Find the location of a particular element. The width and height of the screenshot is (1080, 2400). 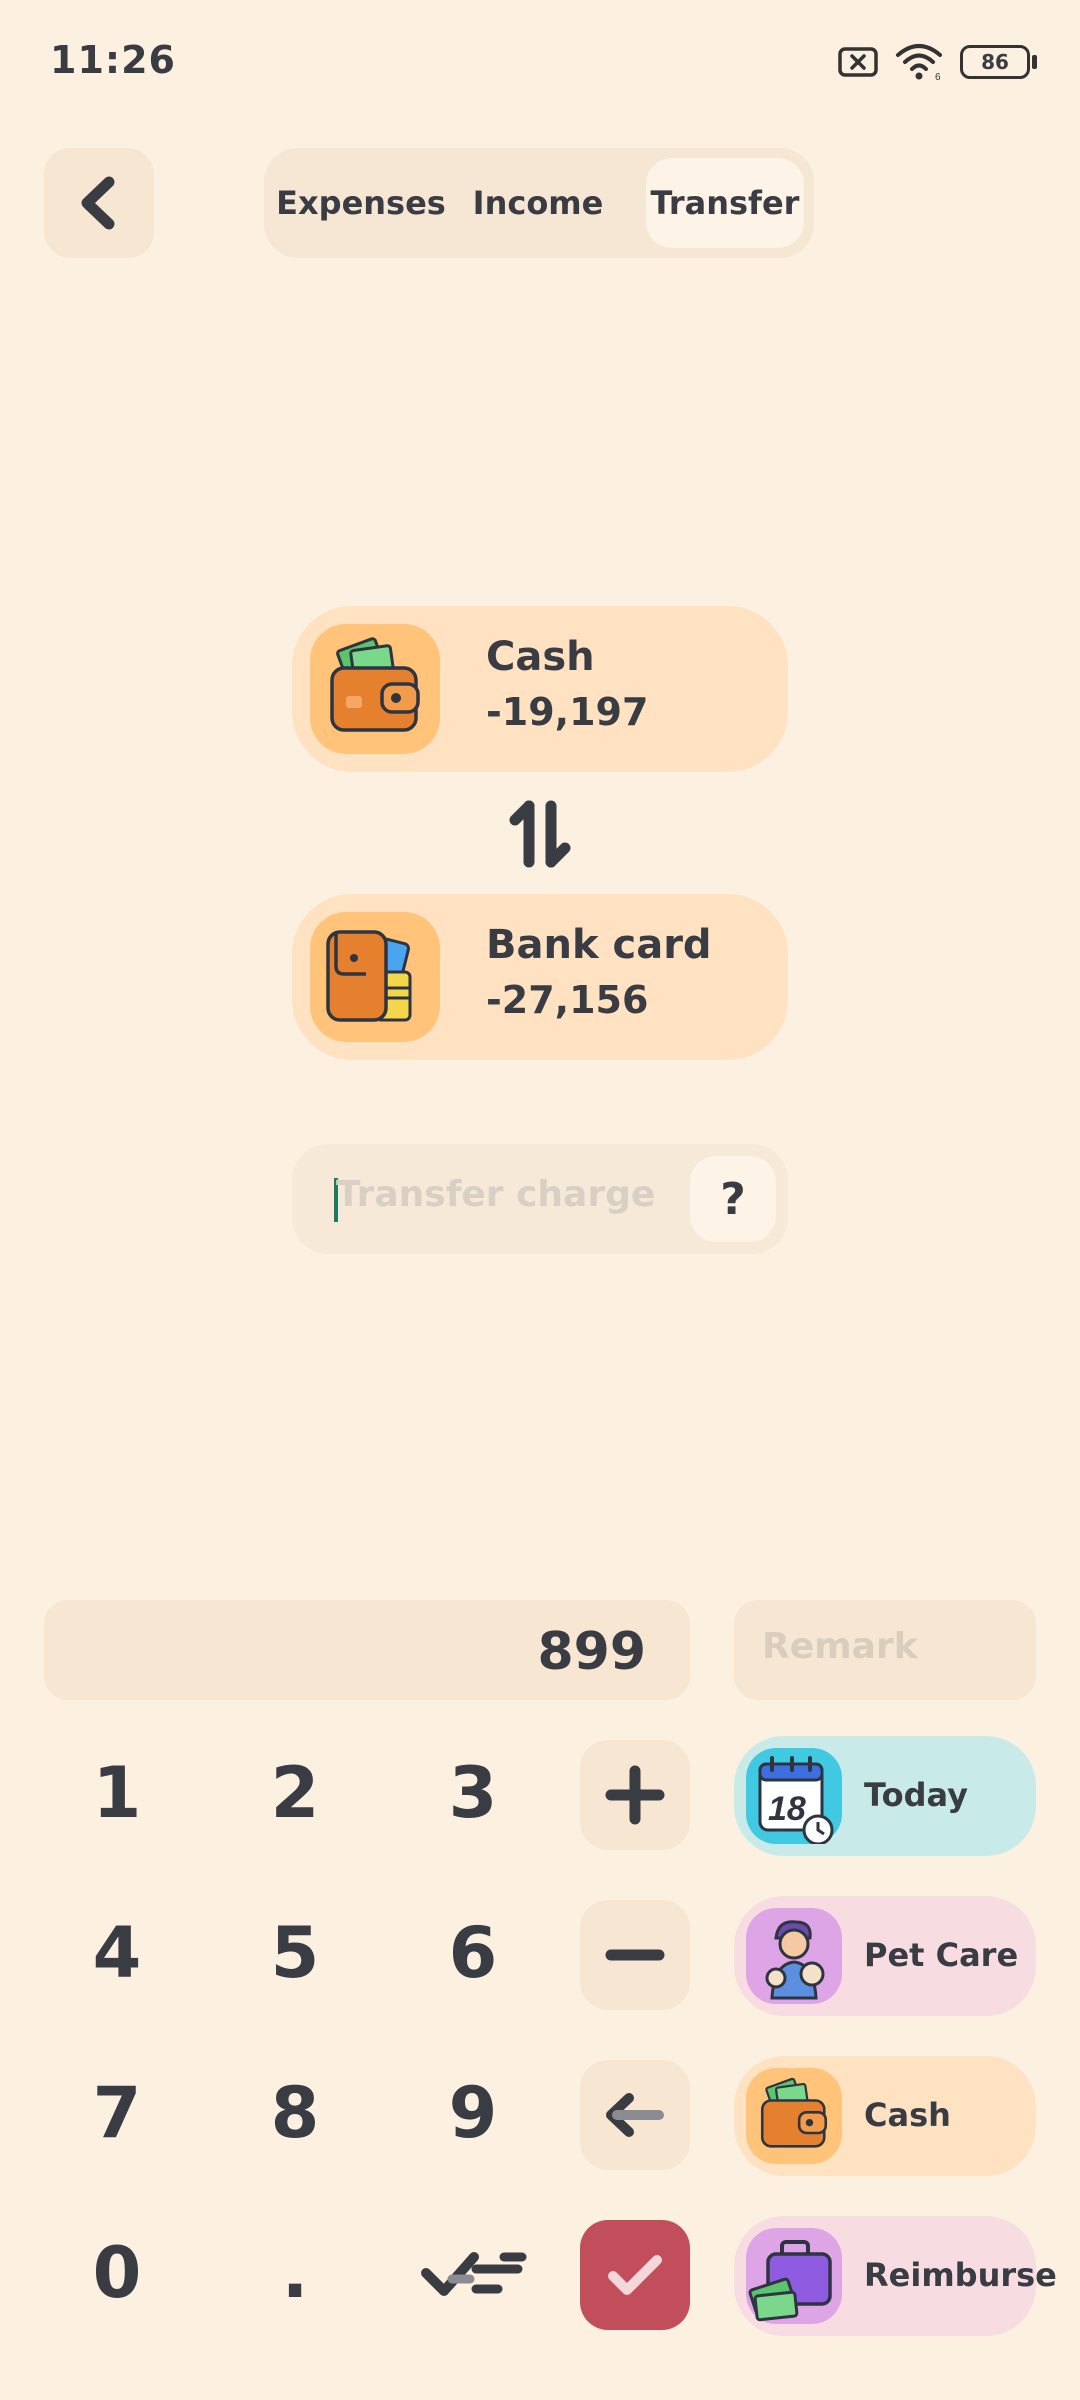

to-account-card: Bank card -27,156 is located at coordinates (540, 977).